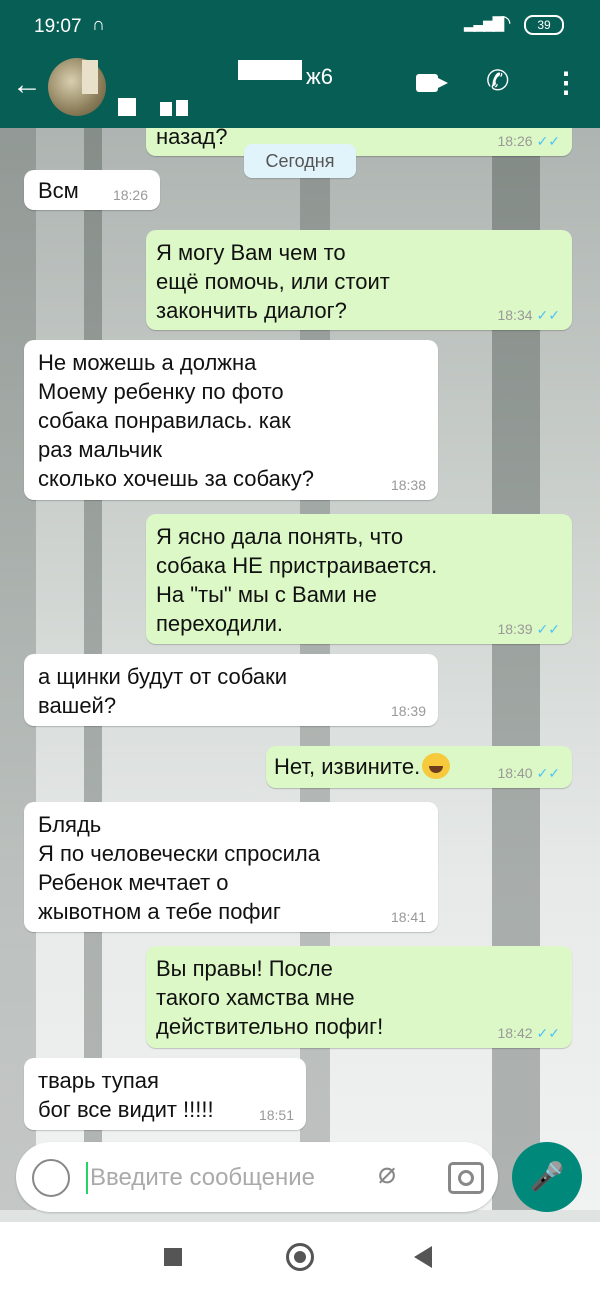 The width and height of the screenshot is (600, 1299). What do you see at coordinates (436, 766) in the screenshot?
I see `laughing-emoji-icon` at bounding box center [436, 766].